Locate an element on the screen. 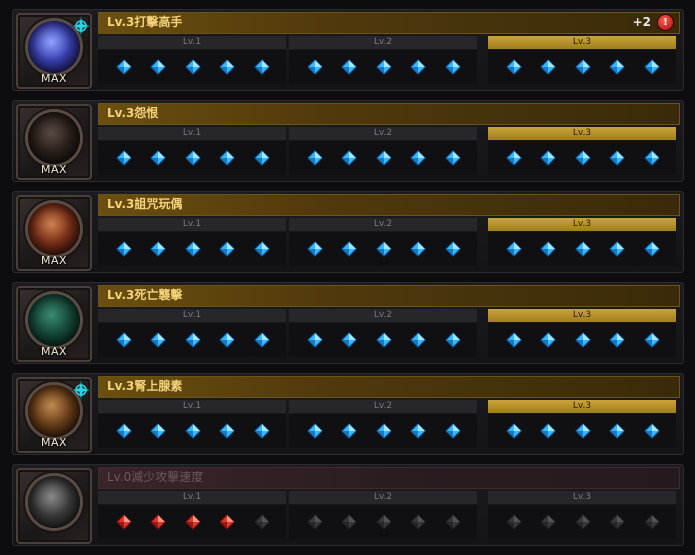  alert-icon: ! is located at coordinates (665, 22).